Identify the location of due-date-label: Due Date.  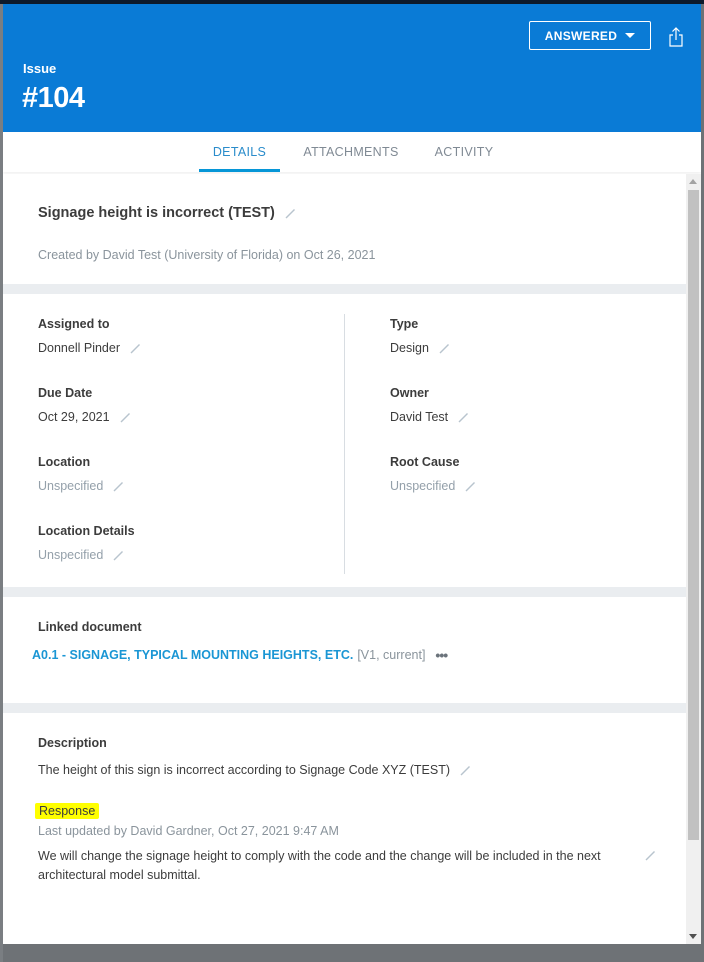
(65, 393).